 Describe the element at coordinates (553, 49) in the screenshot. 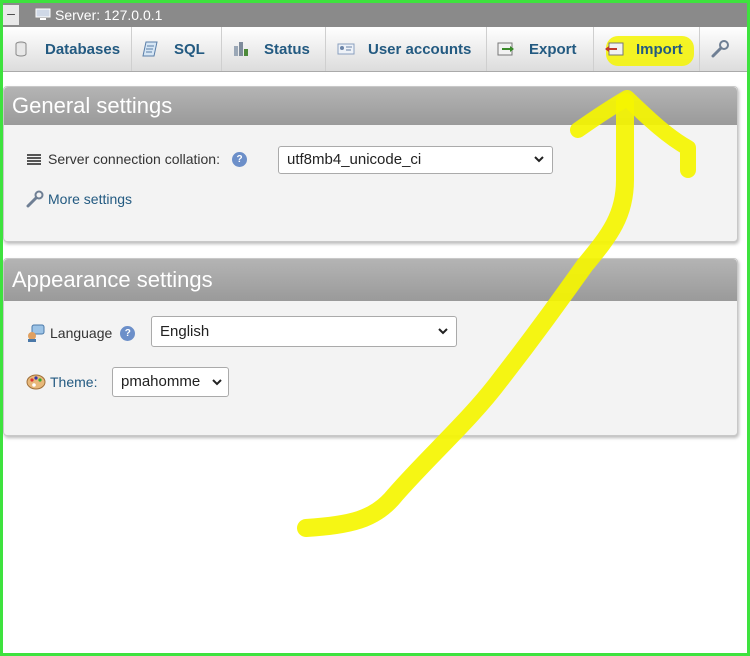

I see `tab-label: Export` at that location.